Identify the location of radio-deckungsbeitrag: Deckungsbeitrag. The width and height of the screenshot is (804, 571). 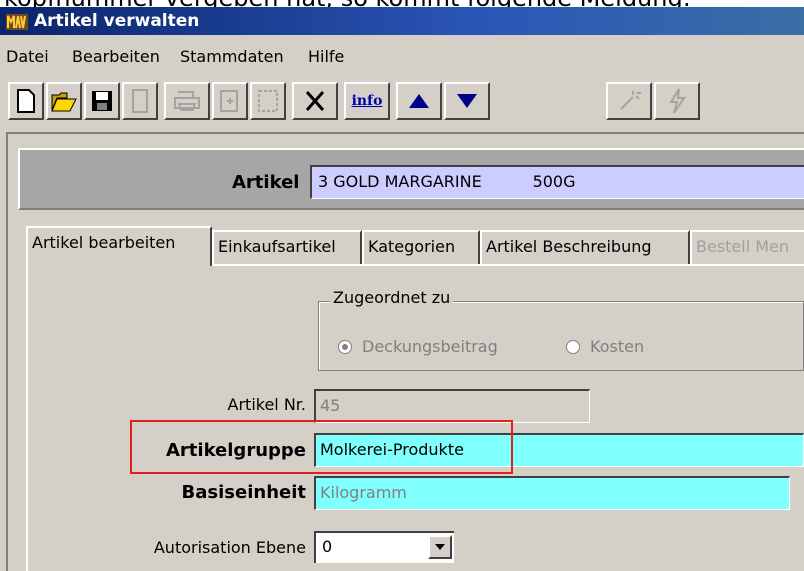
(418, 346).